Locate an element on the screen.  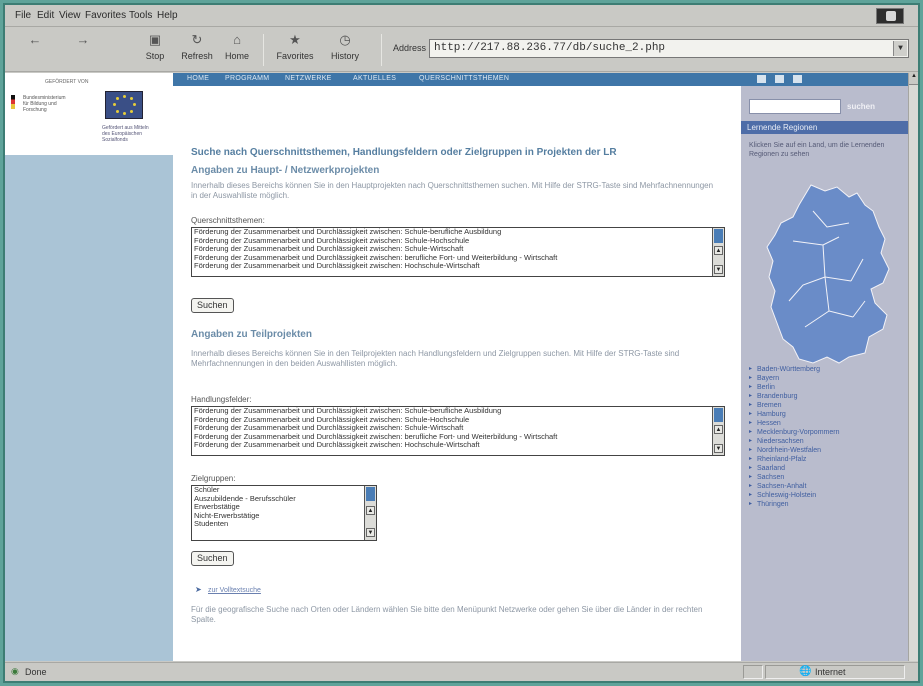
state-link: Hamburg is located at coordinates (826, 414).